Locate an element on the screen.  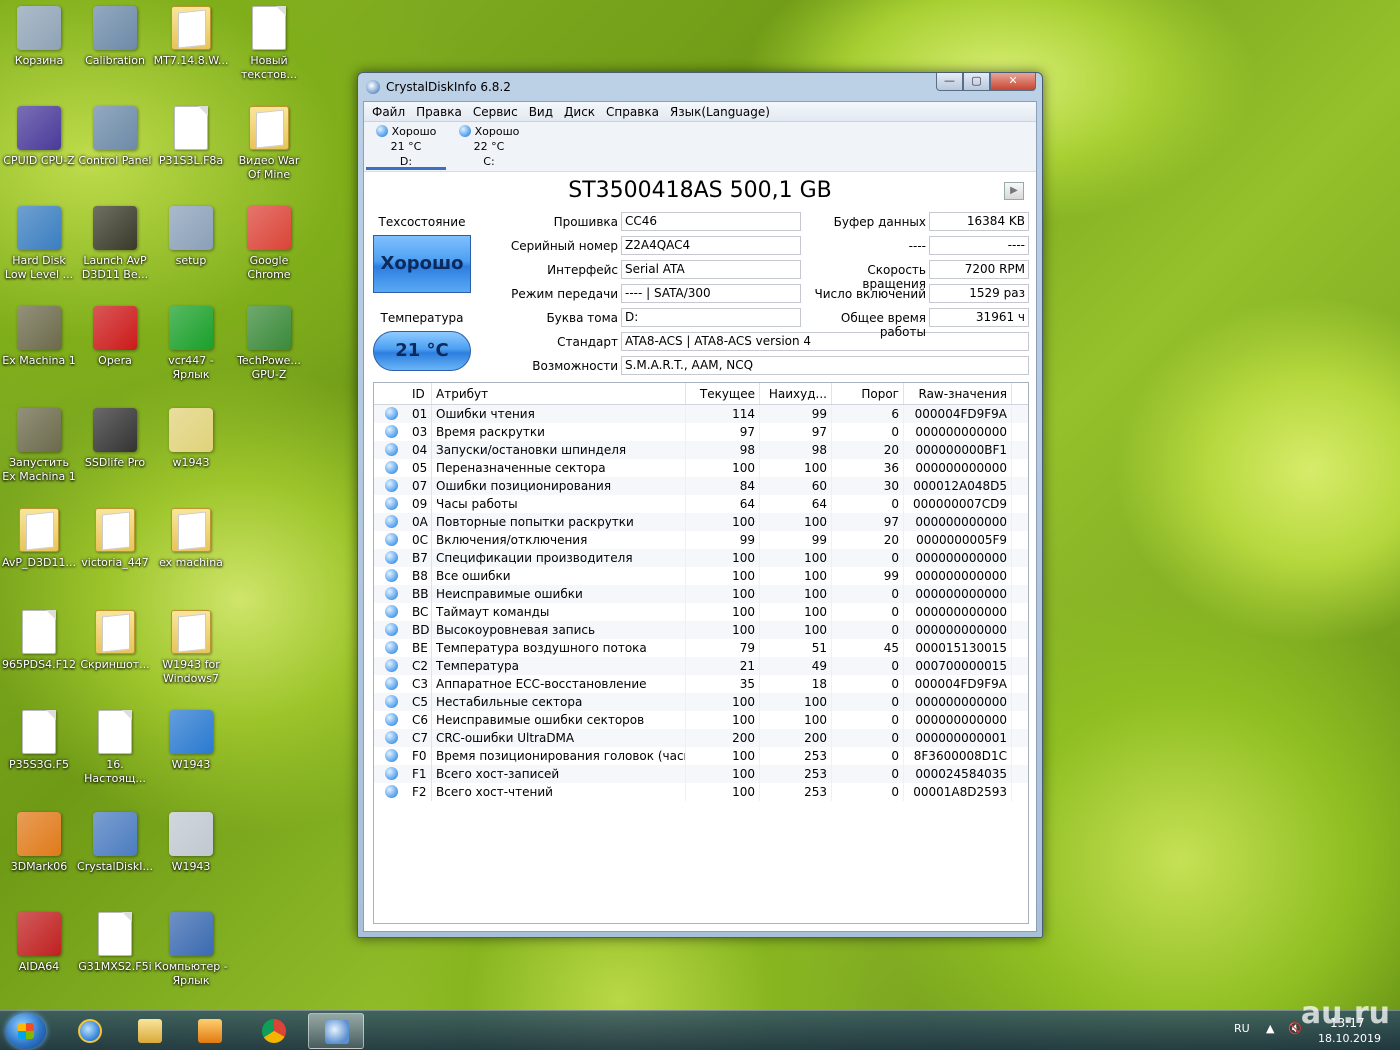
table-row: BB Неисправимые ошибки 100 100 0 000000000000 is located at coordinates (701, 594).